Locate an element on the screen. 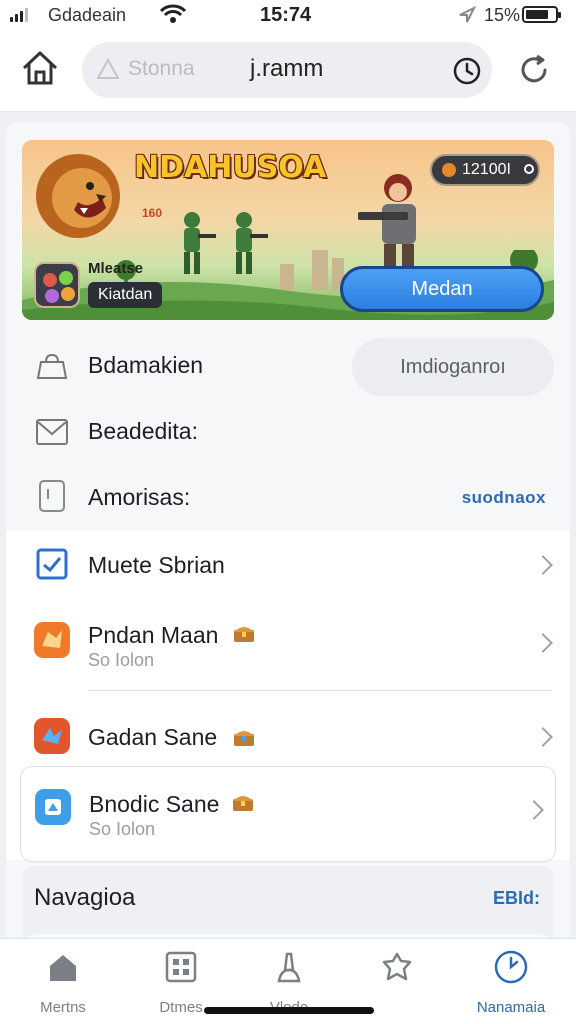 The image size is (576, 1024). list-item: Muete Sbrian is located at coordinates (288, 564).